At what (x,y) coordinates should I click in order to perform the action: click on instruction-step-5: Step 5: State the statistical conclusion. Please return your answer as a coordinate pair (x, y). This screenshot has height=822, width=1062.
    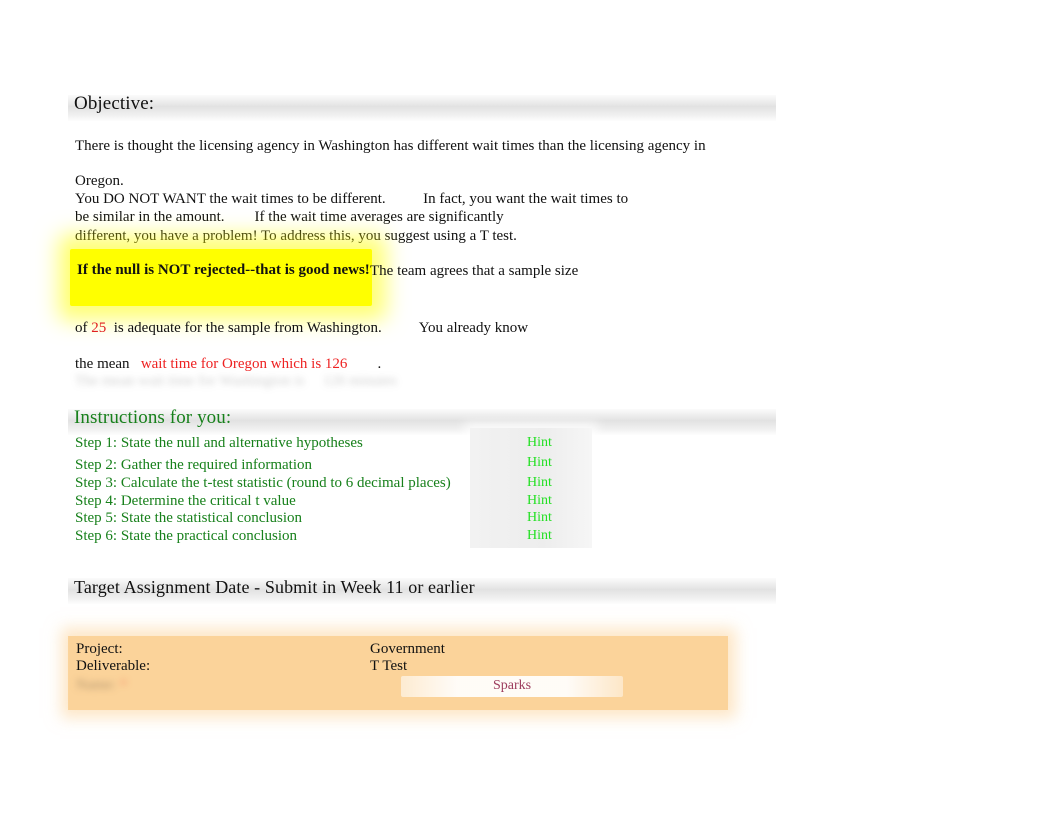
    Looking at the image, I should click on (189, 518).